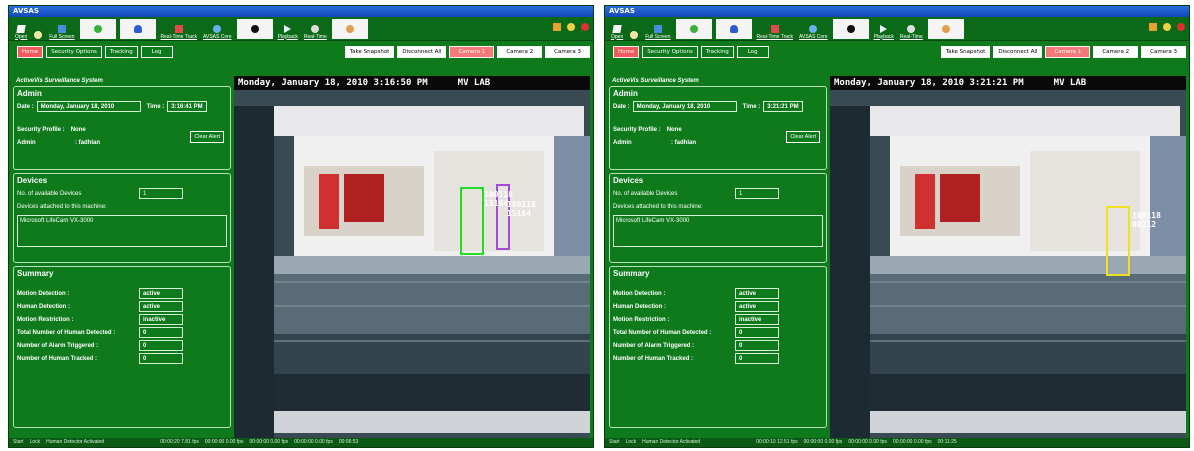 This screenshot has height=451, width=1194. What do you see at coordinates (625, 93) in the screenshot?
I see `admin-heading: Admin` at bounding box center [625, 93].